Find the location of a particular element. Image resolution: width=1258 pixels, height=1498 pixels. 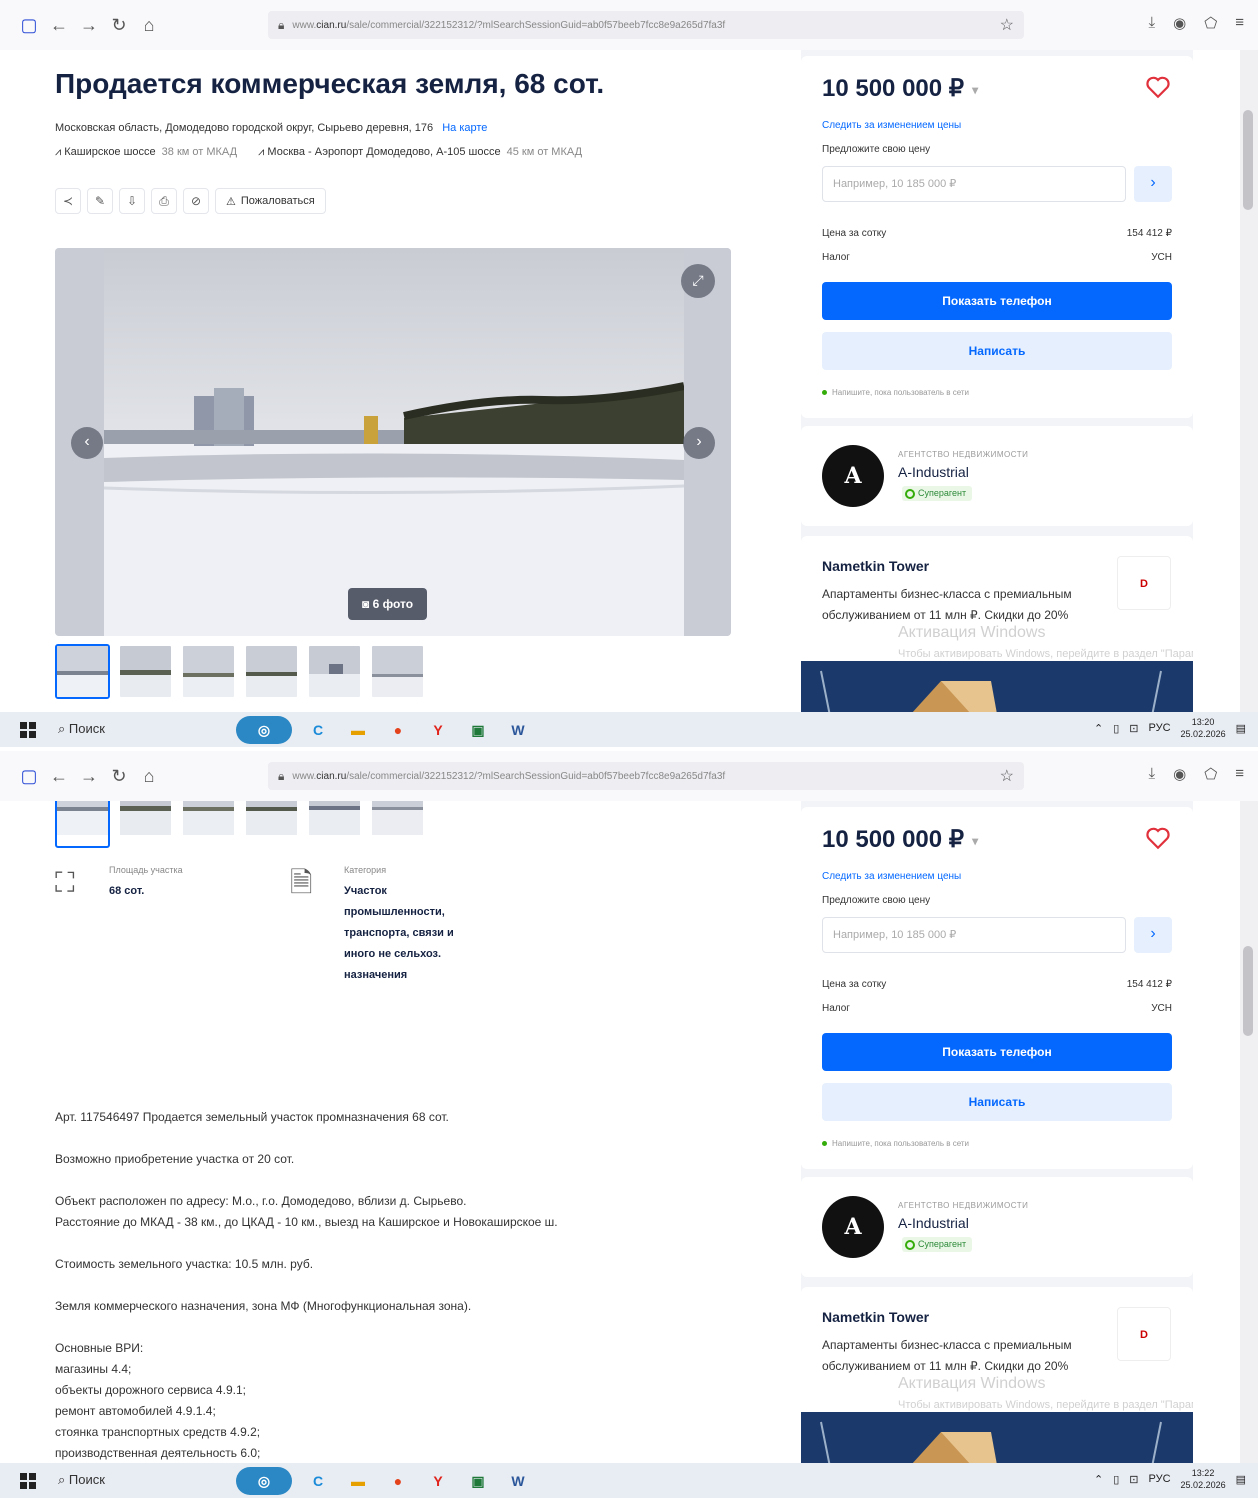

prev-photo-icon: ‹ is located at coordinates (87, 443).